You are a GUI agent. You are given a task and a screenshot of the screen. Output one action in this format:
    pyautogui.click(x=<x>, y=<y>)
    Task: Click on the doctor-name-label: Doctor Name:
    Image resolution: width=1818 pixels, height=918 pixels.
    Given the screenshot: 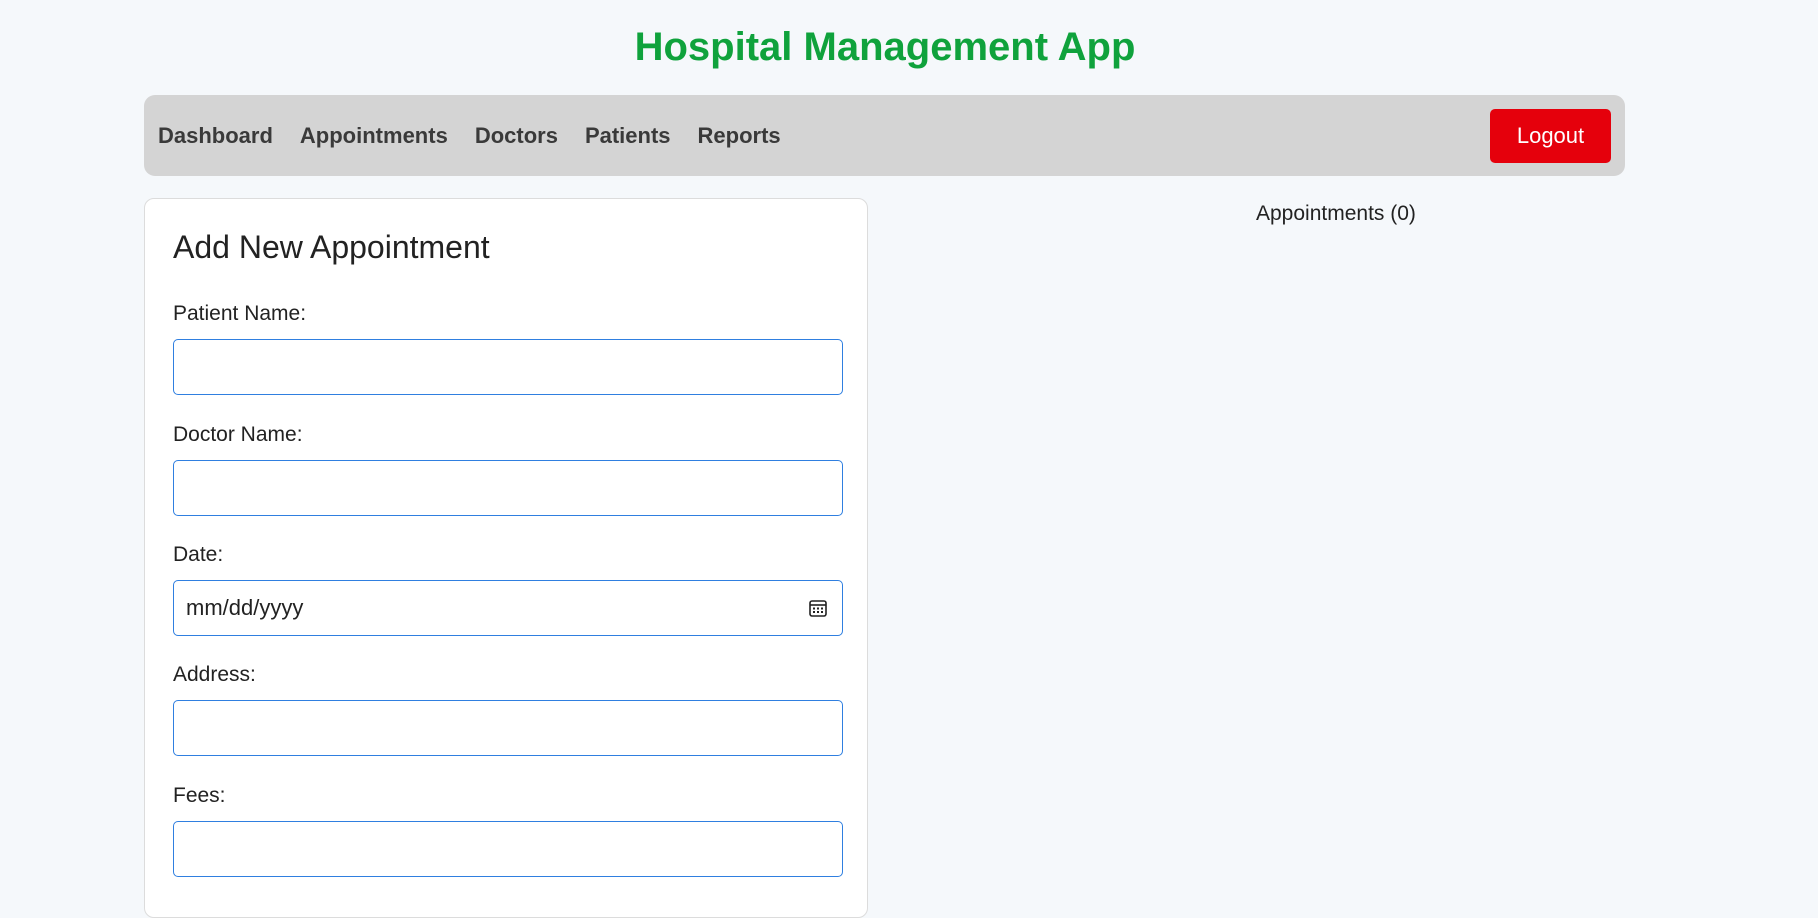 What is the action you would take?
    pyautogui.click(x=238, y=434)
    